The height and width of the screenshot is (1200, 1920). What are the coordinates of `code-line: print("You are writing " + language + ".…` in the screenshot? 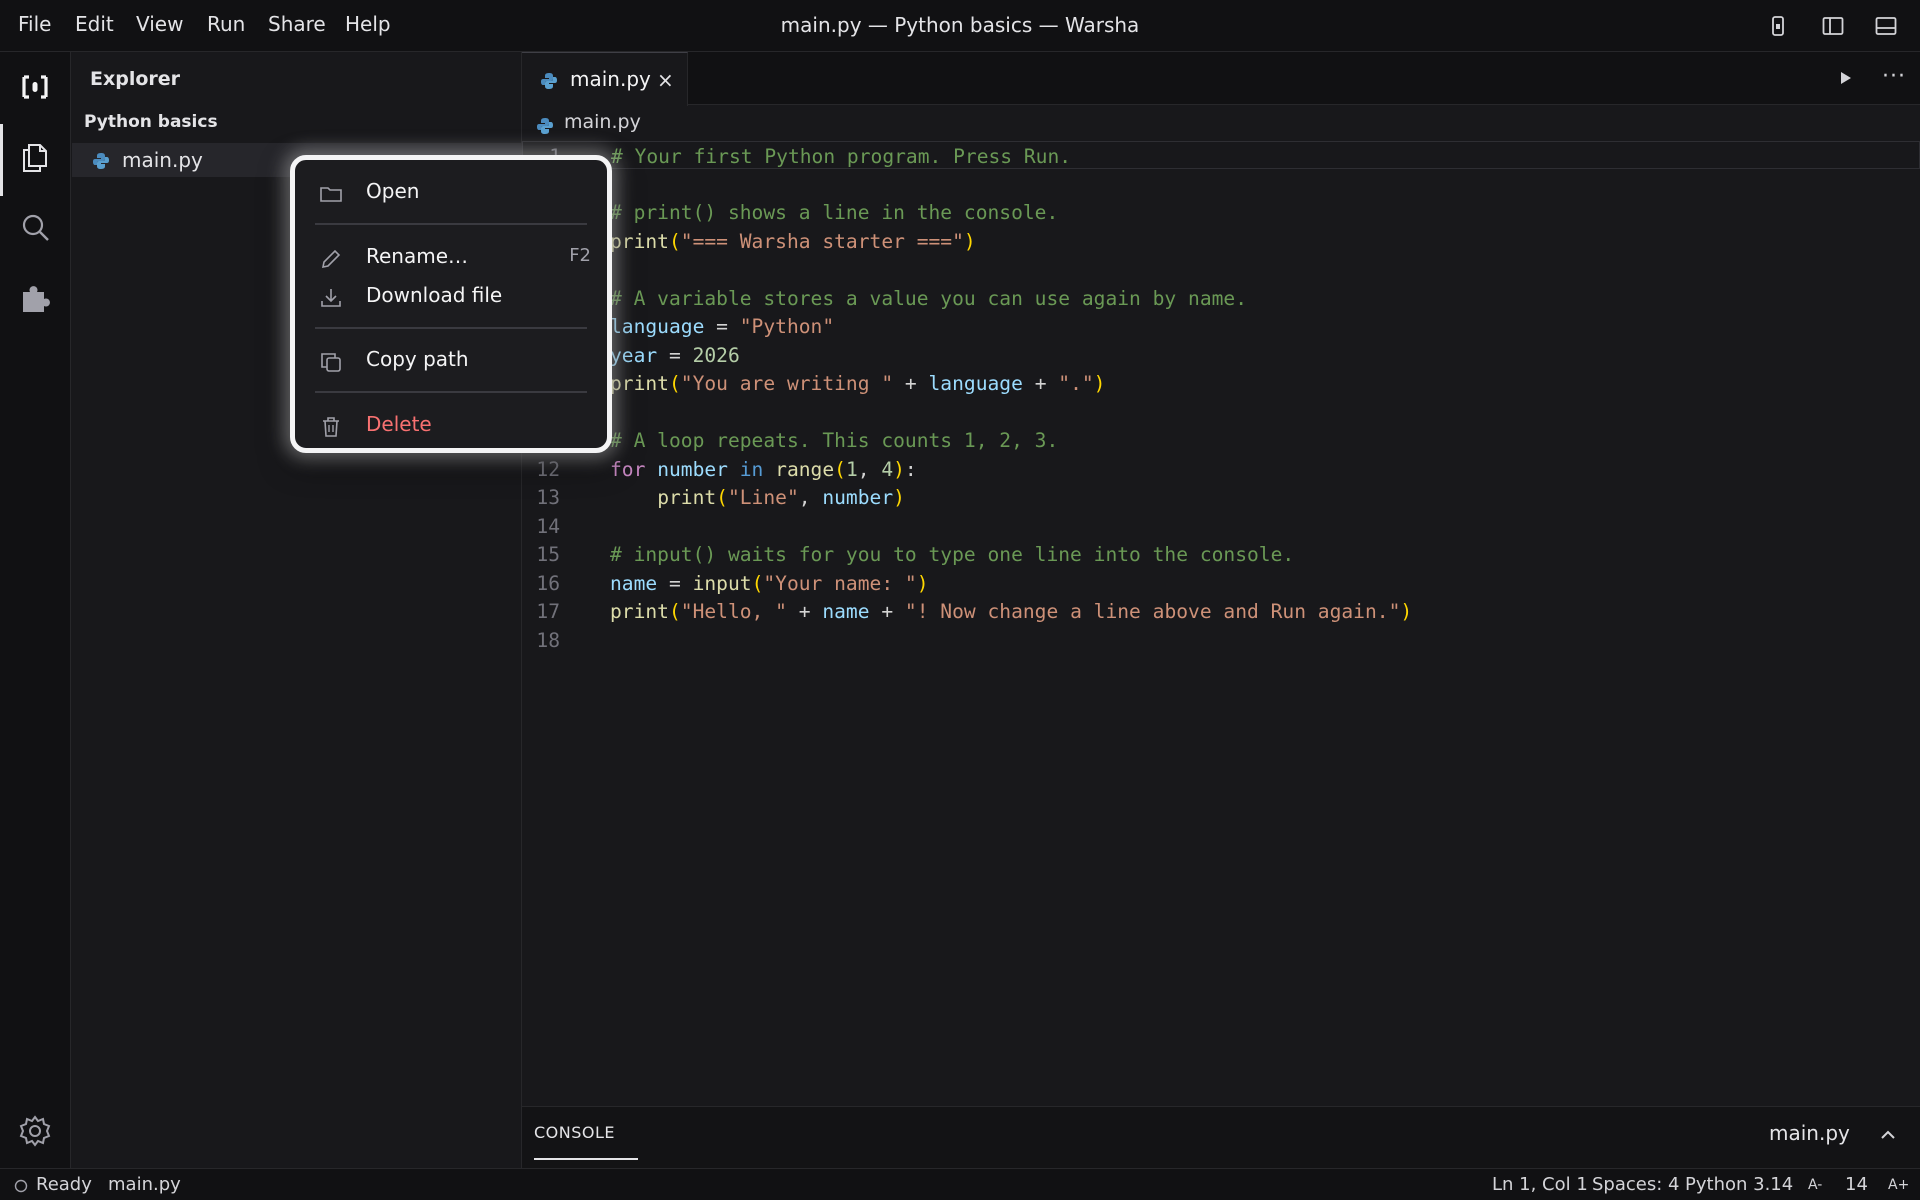 It's located at (1221, 383).